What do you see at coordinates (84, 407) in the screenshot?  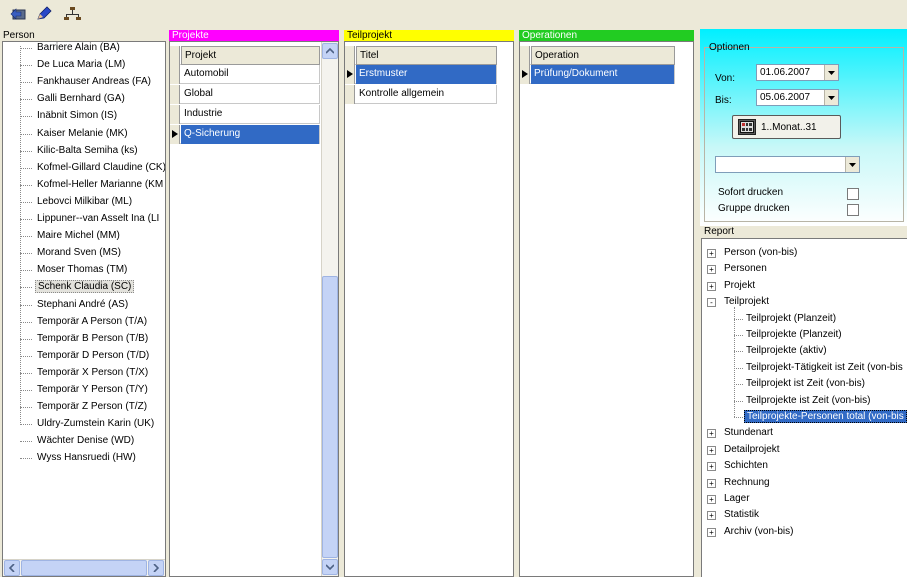 I see `person-item: Temporär Z Person (T/Z)` at bounding box center [84, 407].